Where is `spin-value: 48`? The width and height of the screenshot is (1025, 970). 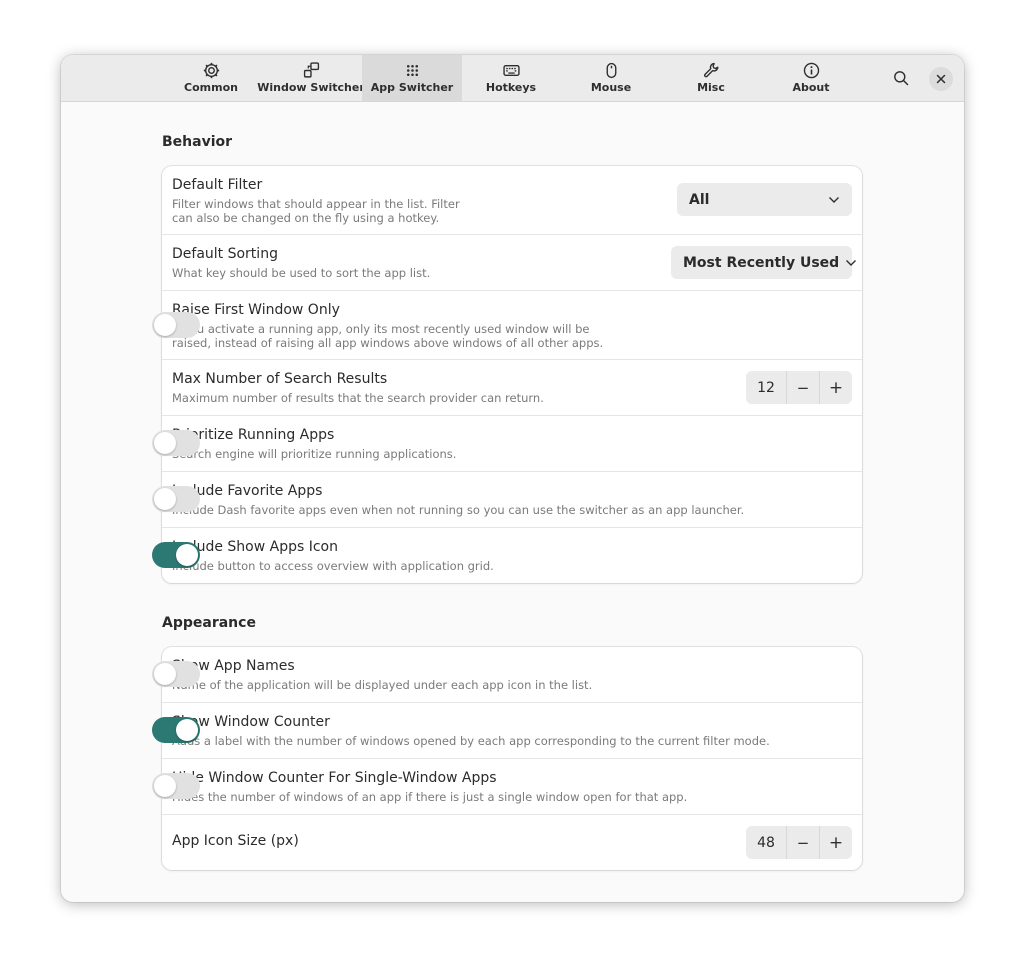
spin-value: 48 is located at coordinates (766, 842).